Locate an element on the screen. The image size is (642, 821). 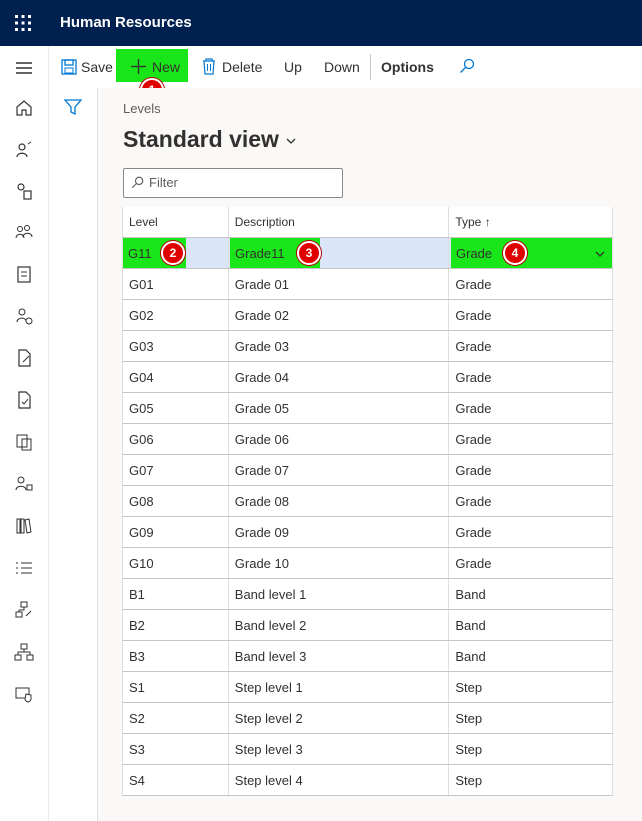
org-edit-icon is located at coordinates (24, 610).